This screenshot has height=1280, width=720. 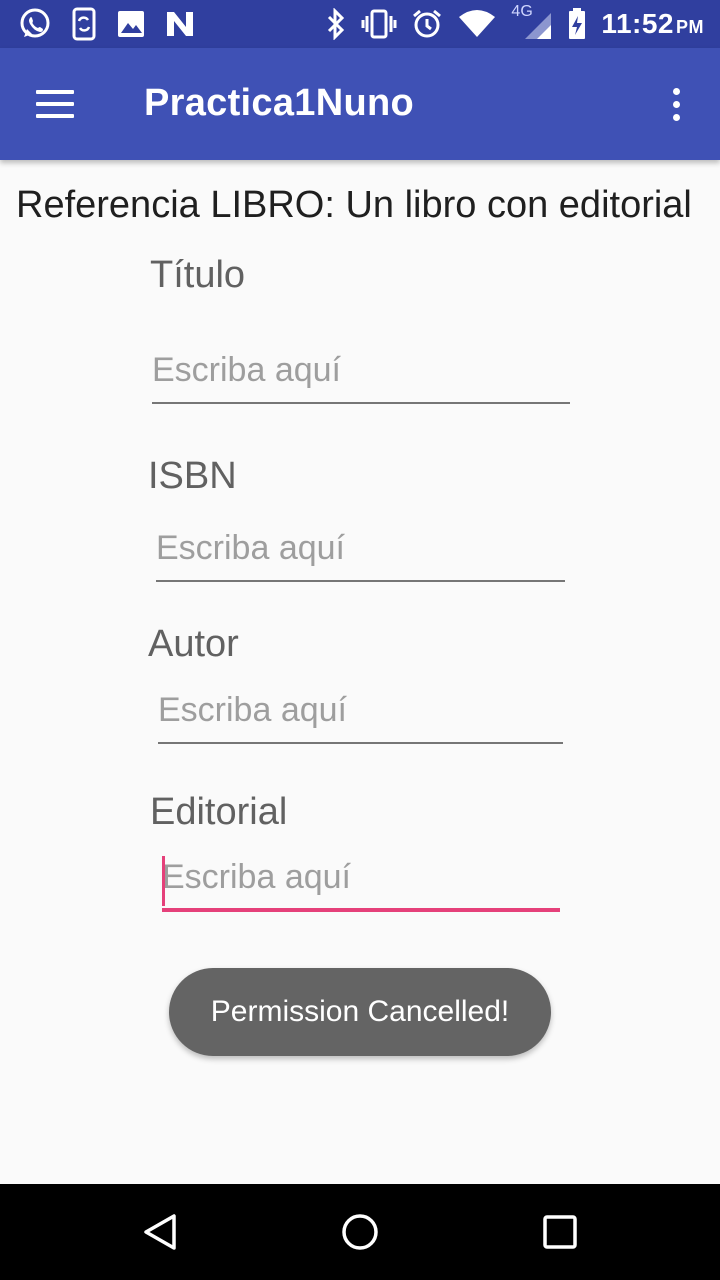 I want to click on alarm-icon, so click(x=427, y=24).